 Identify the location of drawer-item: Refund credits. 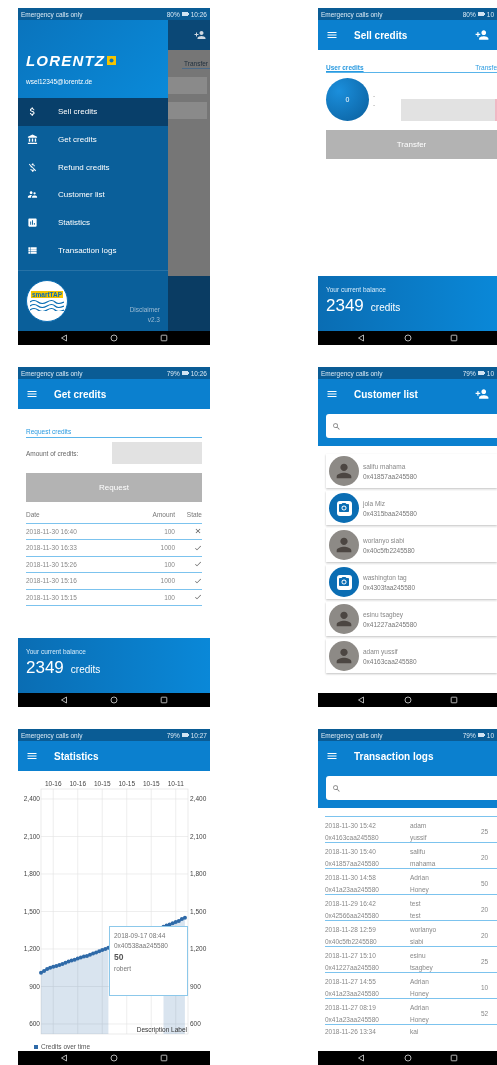
(93, 167).